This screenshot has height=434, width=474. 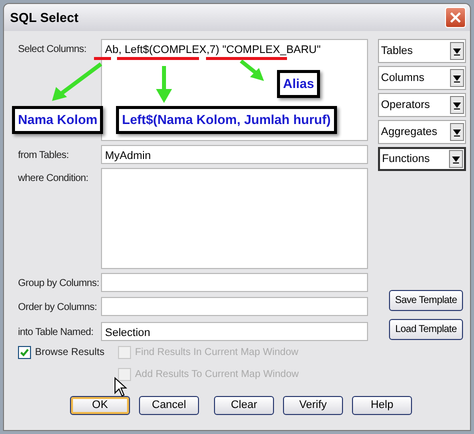 I want to click on dropdown: Functions, so click(x=422, y=159).